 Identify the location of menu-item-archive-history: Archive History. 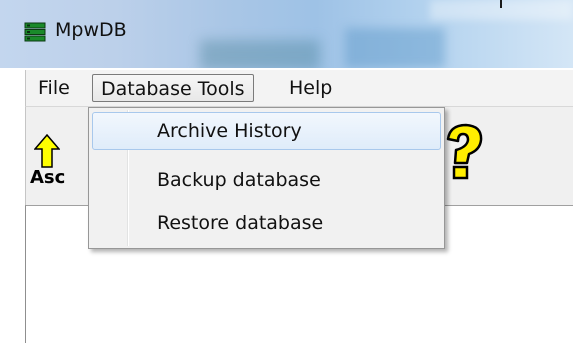
(266, 131).